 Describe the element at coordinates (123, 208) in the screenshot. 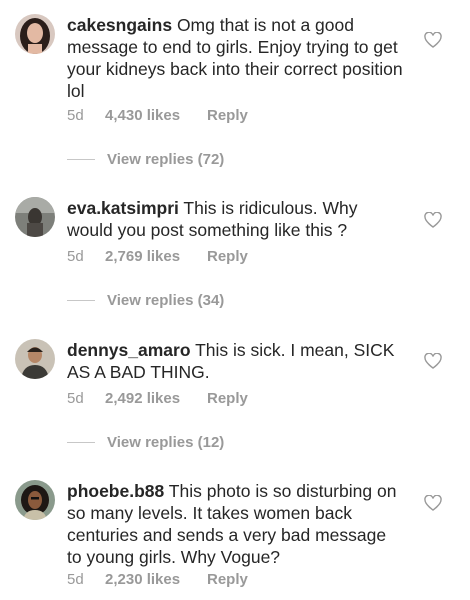

I see `comment-username: eva.katsimpri` at that location.